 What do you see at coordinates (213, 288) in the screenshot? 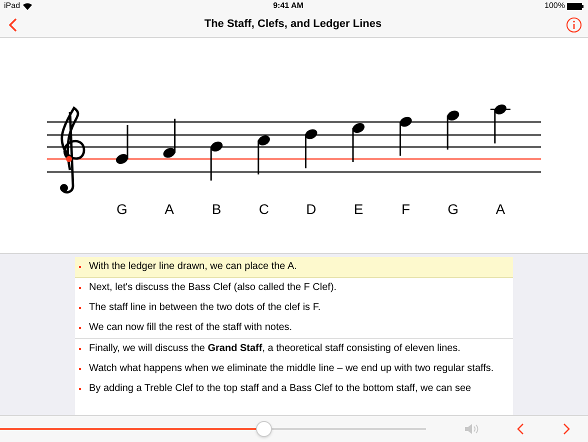
I see `step-text: Next, let's discuss the Bass Clef (also called the F Clef).` at bounding box center [213, 288].